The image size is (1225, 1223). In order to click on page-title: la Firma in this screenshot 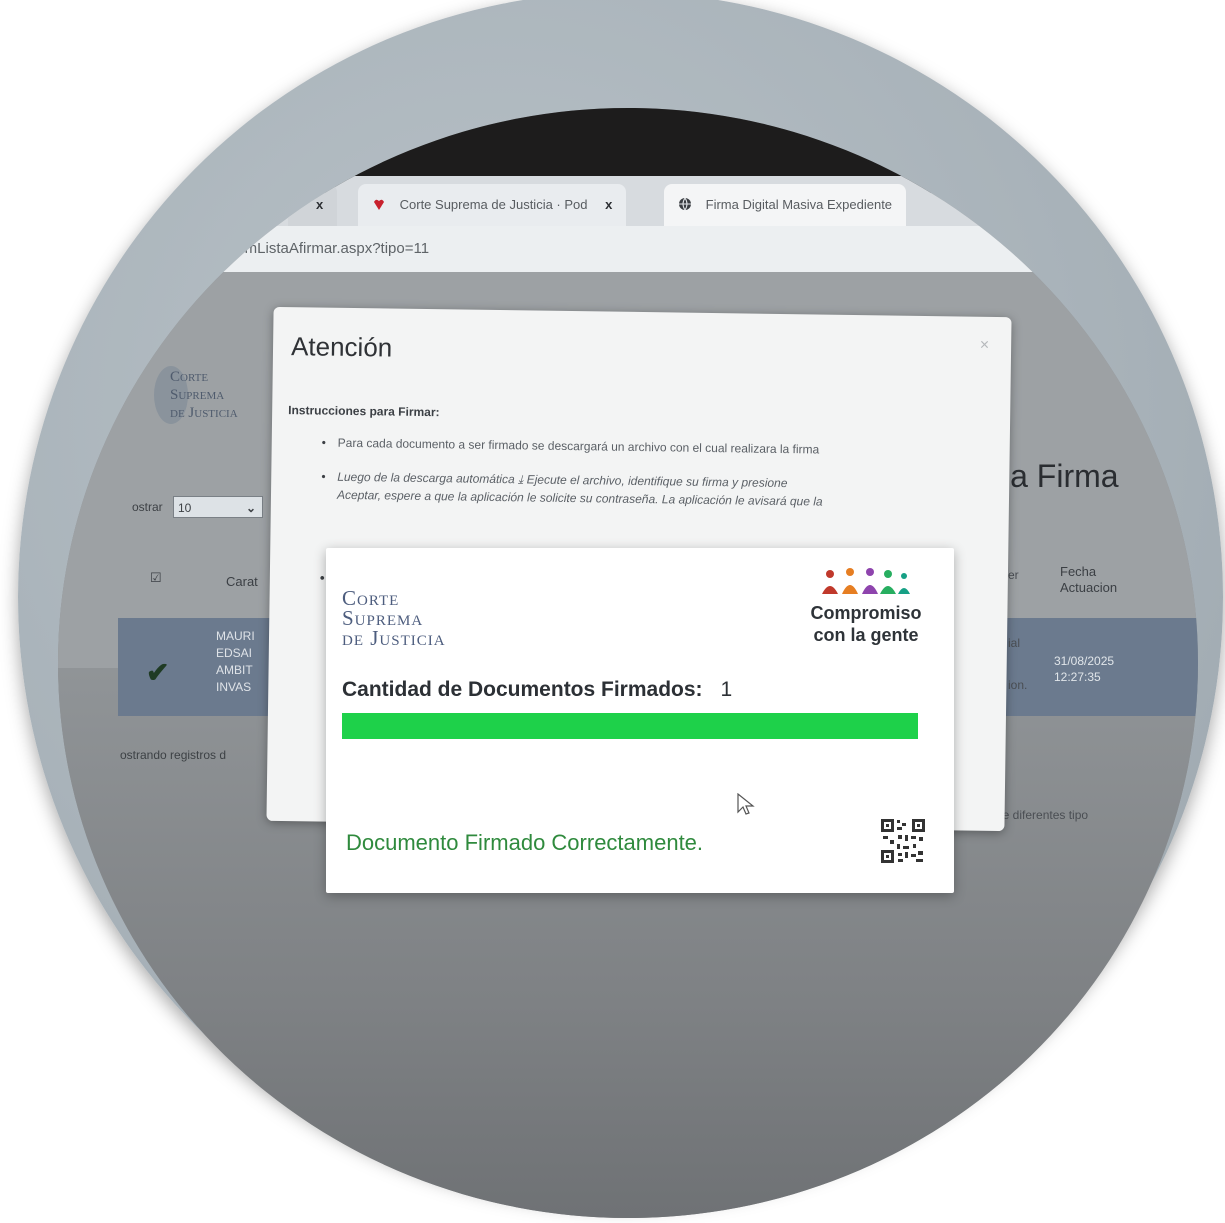, I will do `click(1061, 476)`.